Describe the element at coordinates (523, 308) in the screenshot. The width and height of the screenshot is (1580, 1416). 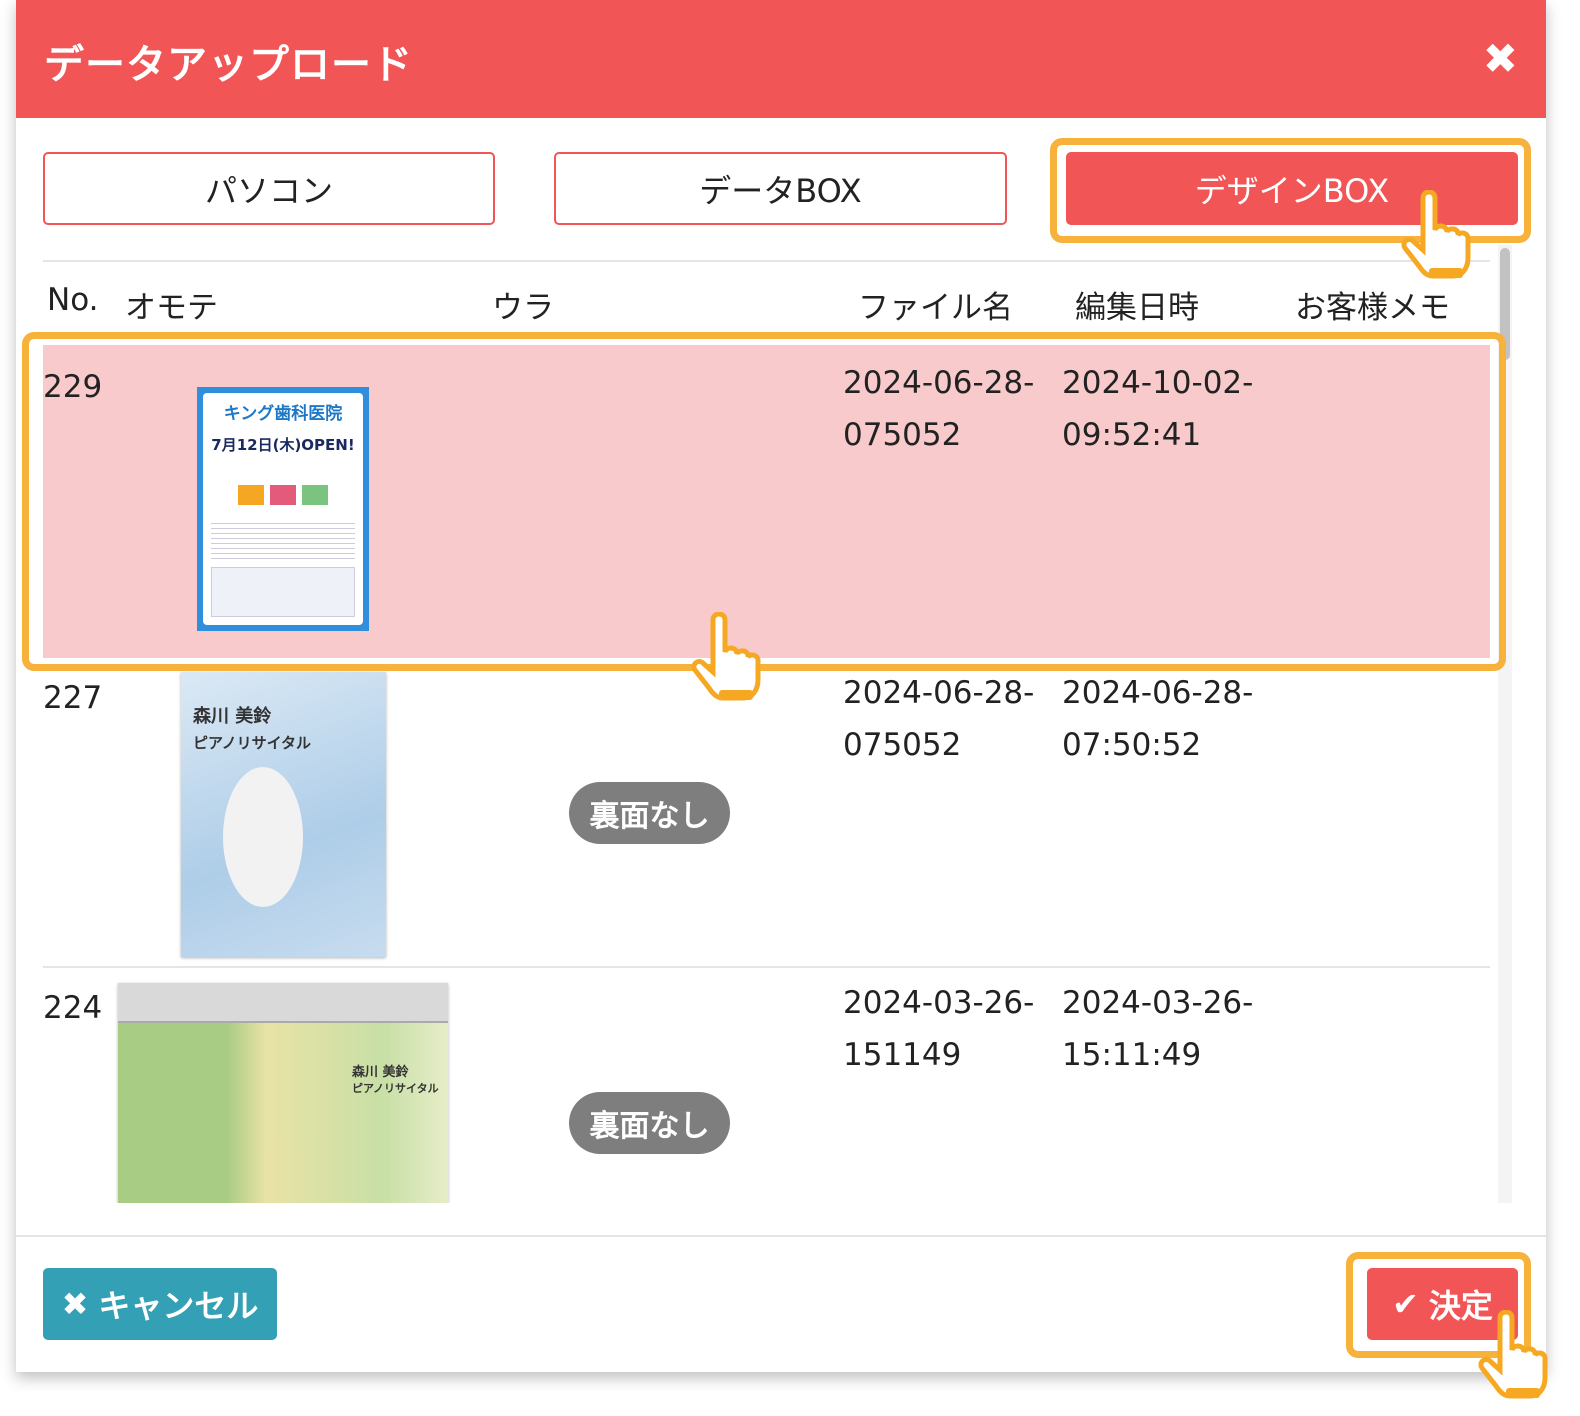
I see `column-back: ウラ` at that location.